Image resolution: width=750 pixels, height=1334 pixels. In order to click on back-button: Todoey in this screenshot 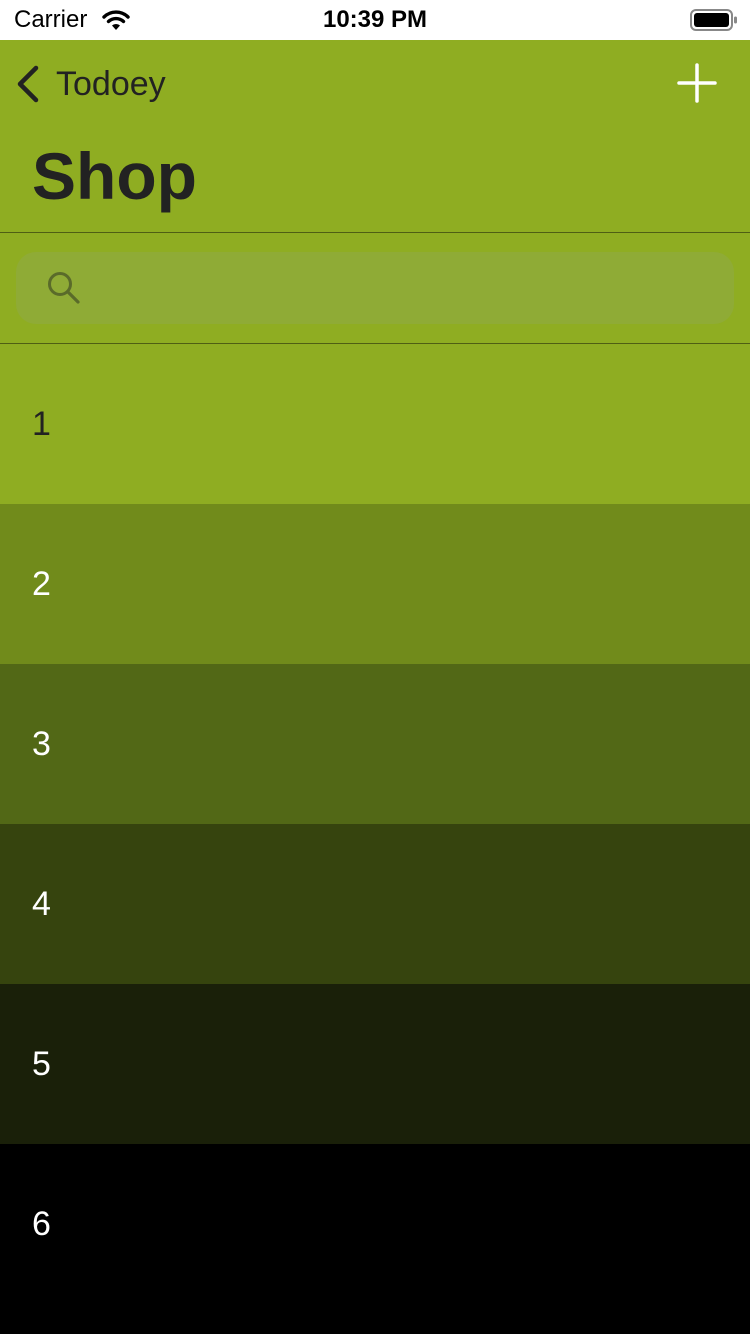, I will do `click(90, 84)`.